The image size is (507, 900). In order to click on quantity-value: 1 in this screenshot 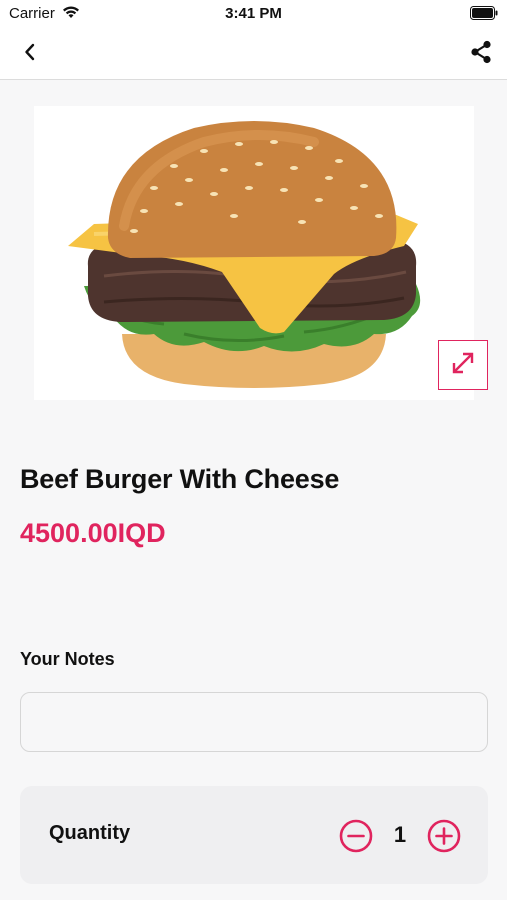, I will do `click(400, 834)`.